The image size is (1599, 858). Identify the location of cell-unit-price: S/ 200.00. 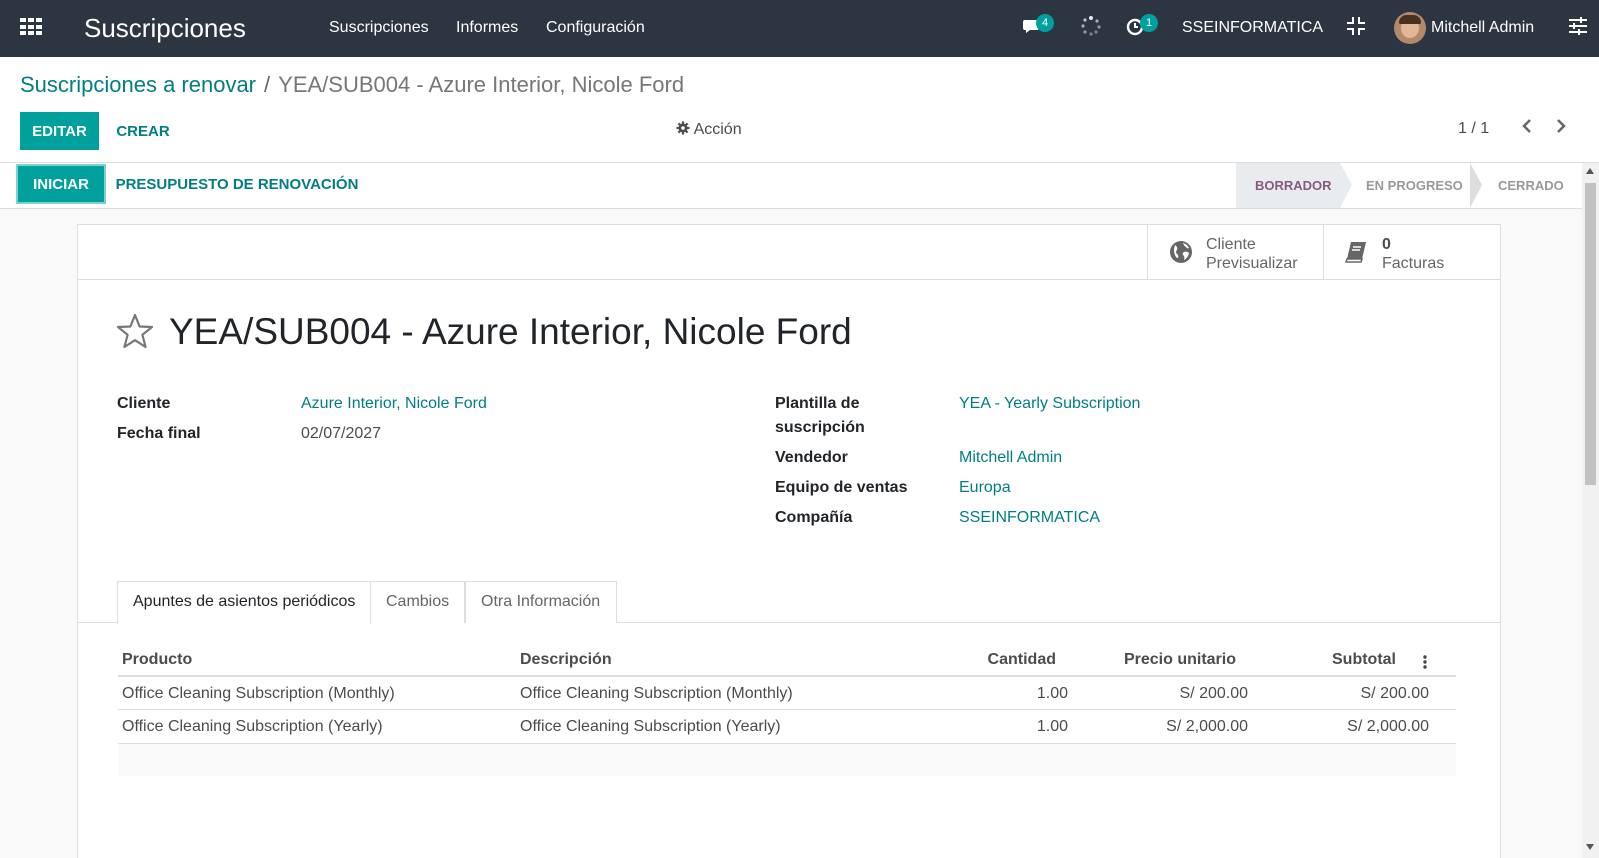
(1214, 693).